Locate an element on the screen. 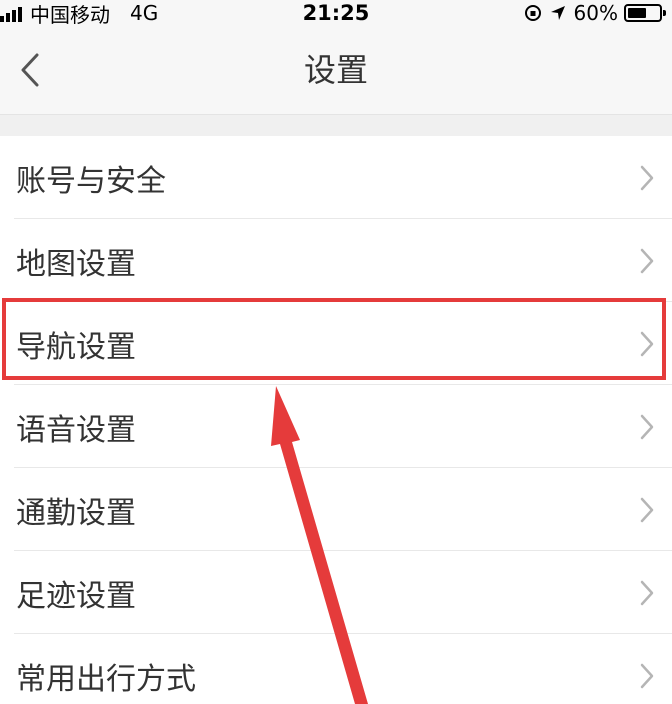  battery-tip is located at coordinates (664, 13).